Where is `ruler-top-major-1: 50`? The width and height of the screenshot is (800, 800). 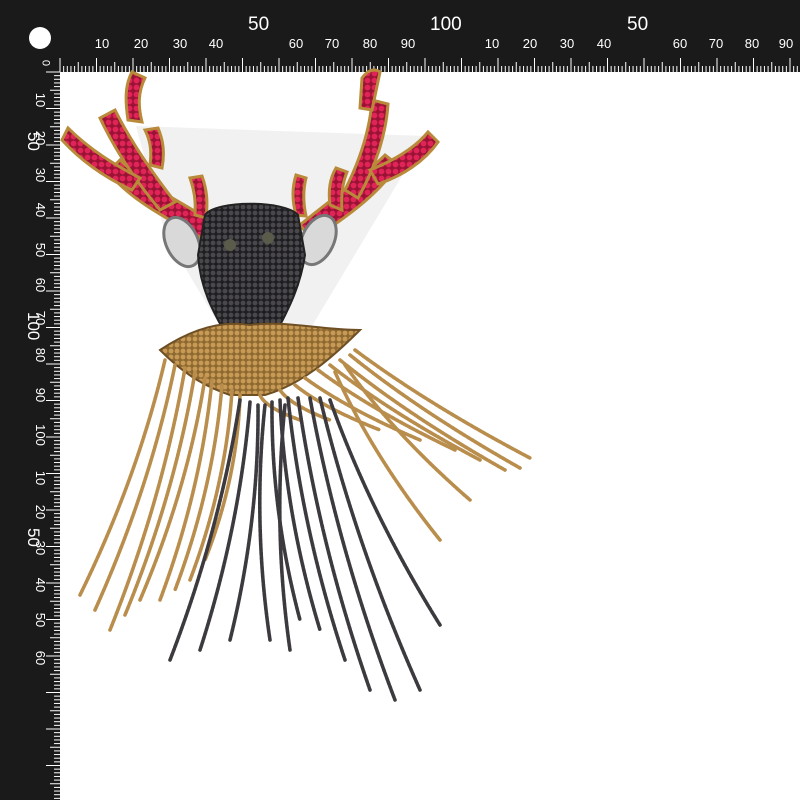 ruler-top-major-1: 50 is located at coordinates (258, 24).